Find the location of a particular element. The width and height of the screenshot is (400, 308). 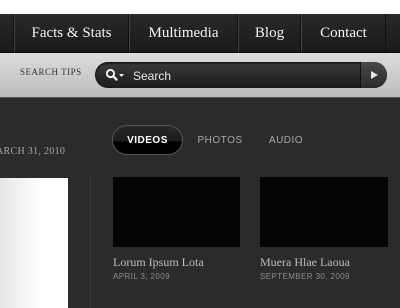

tab-label: AUDIO is located at coordinates (286, 140).